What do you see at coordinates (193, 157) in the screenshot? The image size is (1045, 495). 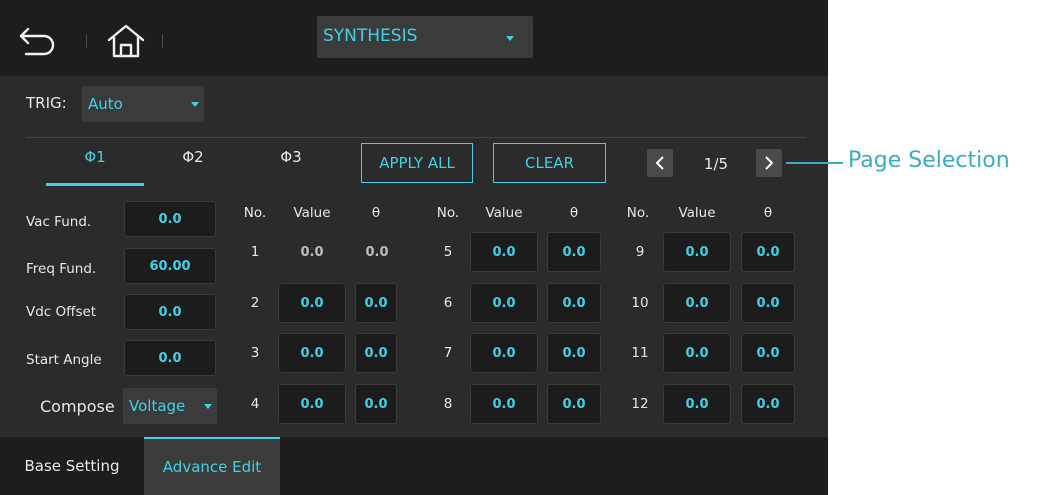 I see `tab-phase-2: Φ2` at bounding box center [193, 157].